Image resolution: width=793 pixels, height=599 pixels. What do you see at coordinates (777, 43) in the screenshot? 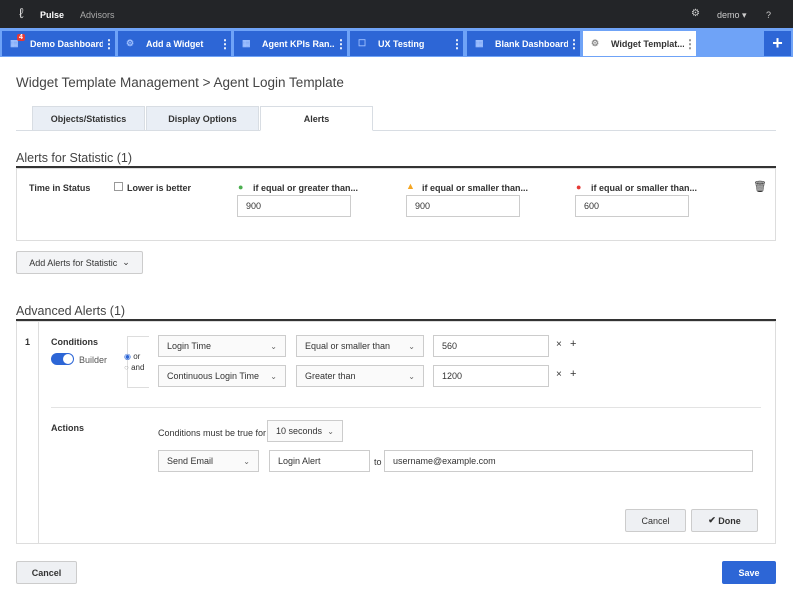
I see `add-tab-button: +` at bounding box center [777, 43].